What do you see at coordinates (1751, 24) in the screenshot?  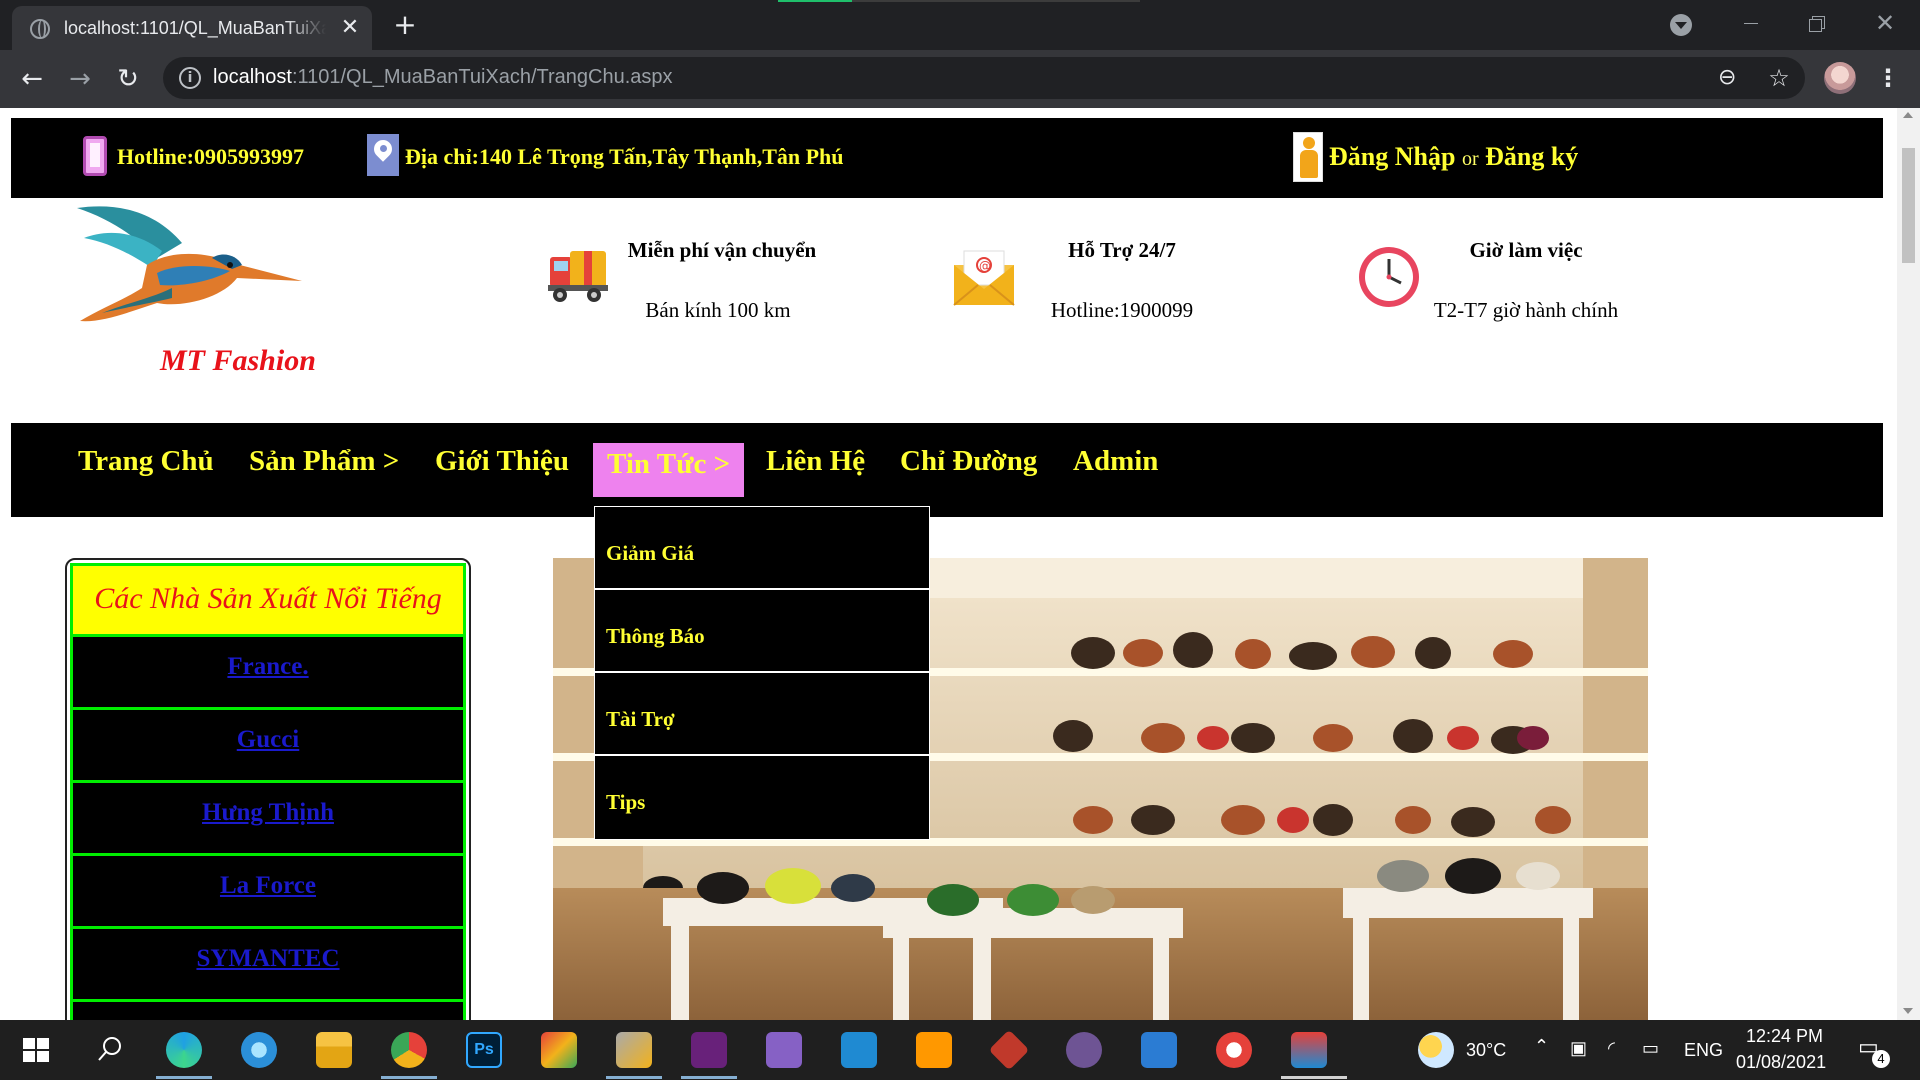 I see `minimize-button` at bounding box center [1751, 24].